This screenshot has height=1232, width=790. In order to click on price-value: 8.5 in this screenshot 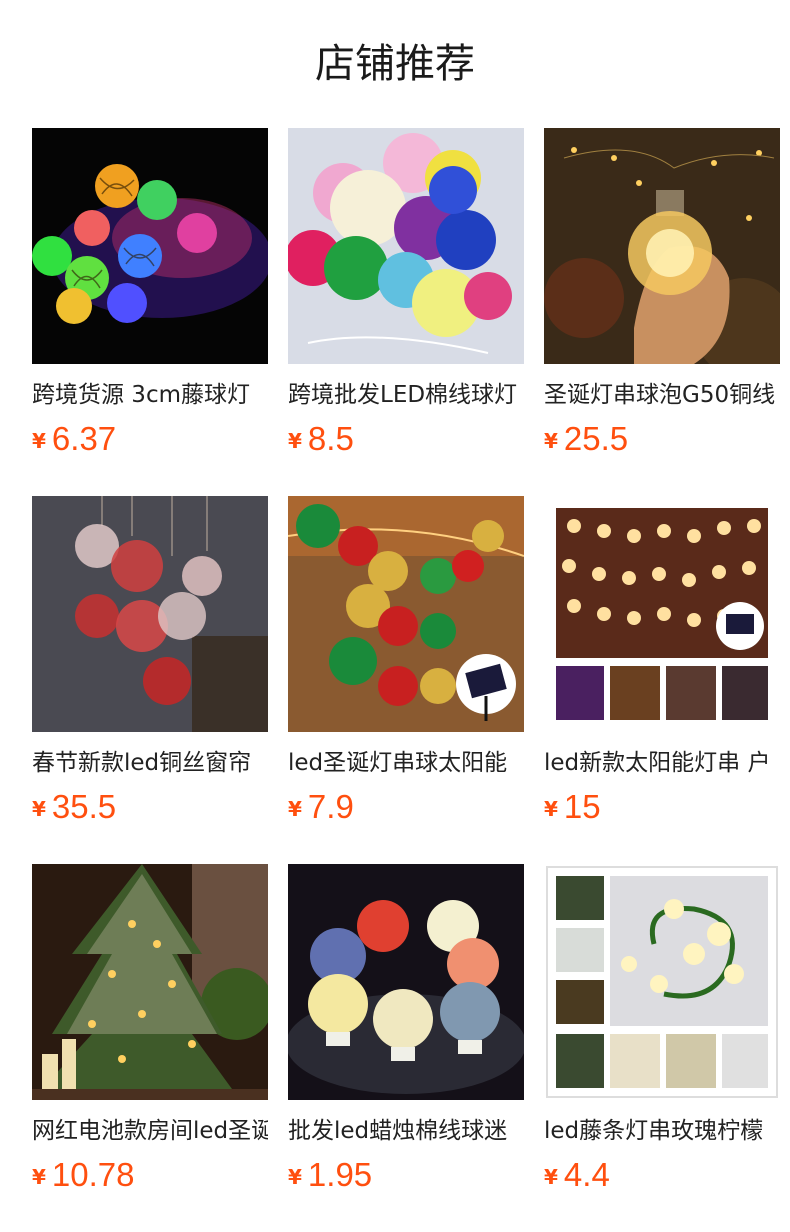, I will do `click(330, 438)`.